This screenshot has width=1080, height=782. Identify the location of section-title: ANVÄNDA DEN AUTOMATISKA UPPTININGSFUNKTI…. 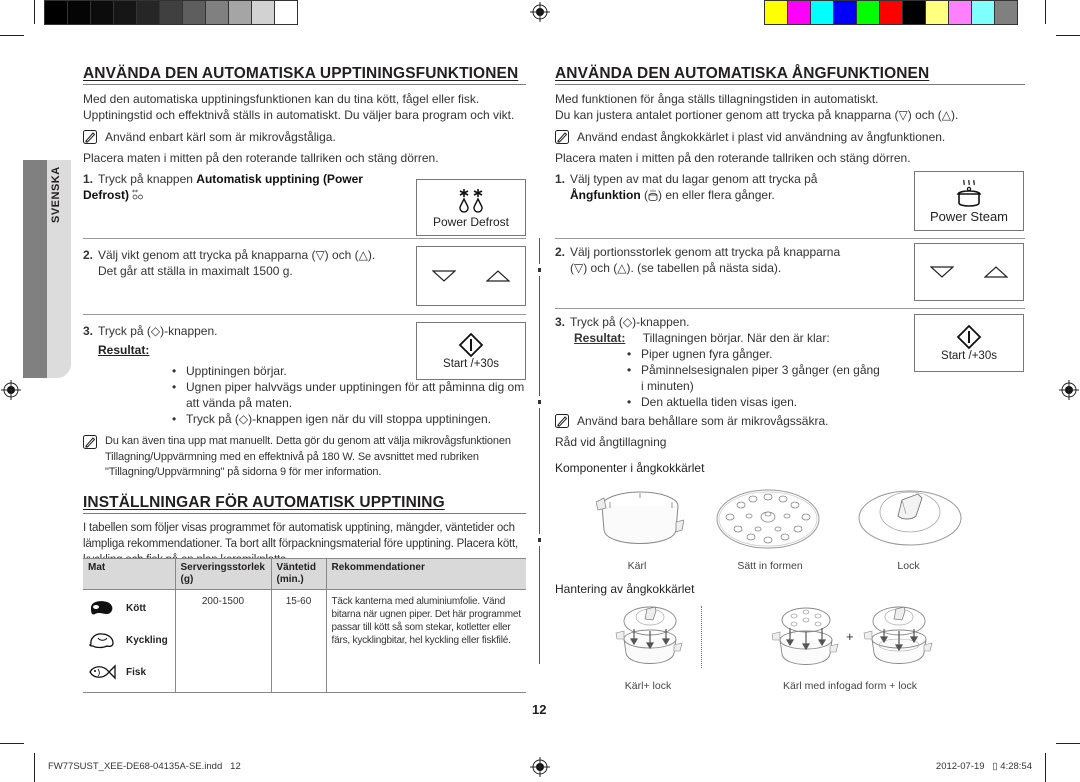
(304, 74).